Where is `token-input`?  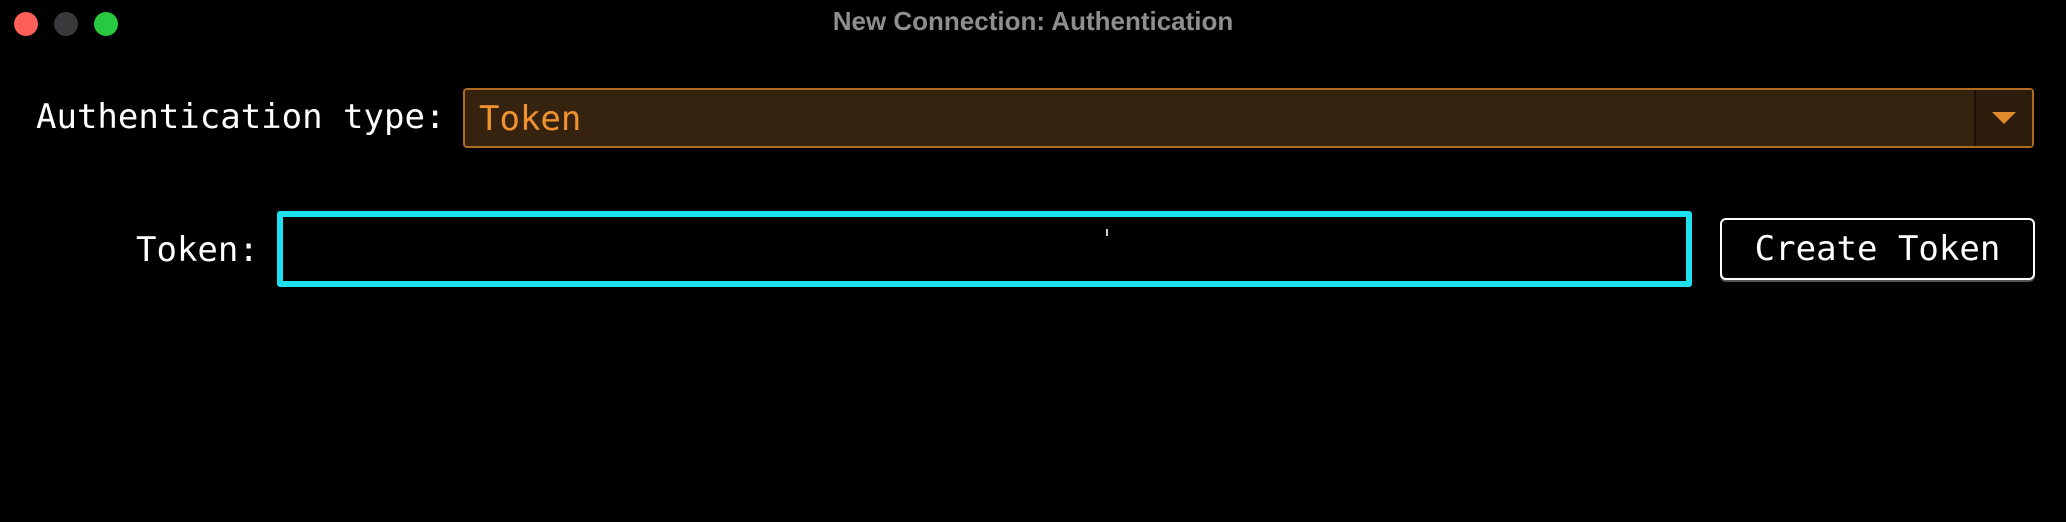
token-input is located at coordinates (984, 249).